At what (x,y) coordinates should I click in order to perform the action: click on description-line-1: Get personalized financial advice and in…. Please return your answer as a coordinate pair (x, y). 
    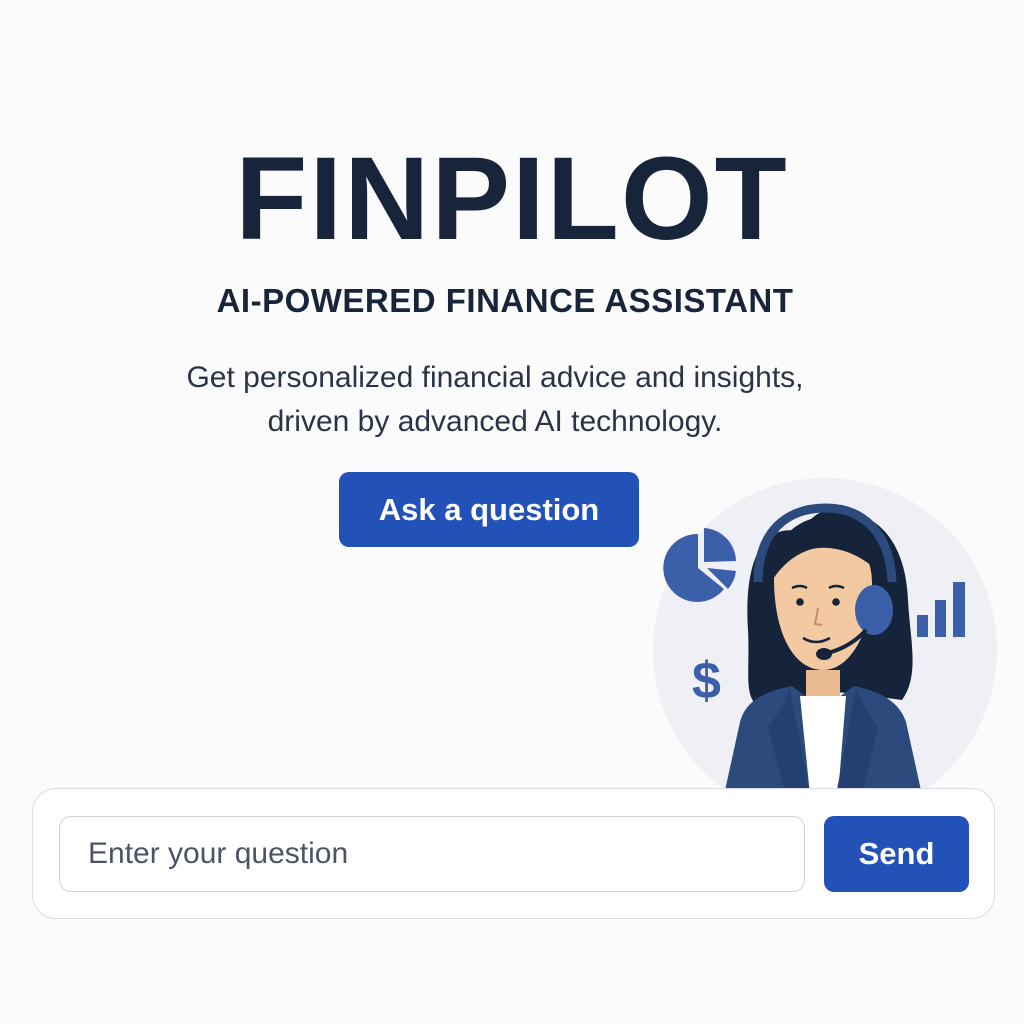
    Looking at the image, I should click on (495, 377).